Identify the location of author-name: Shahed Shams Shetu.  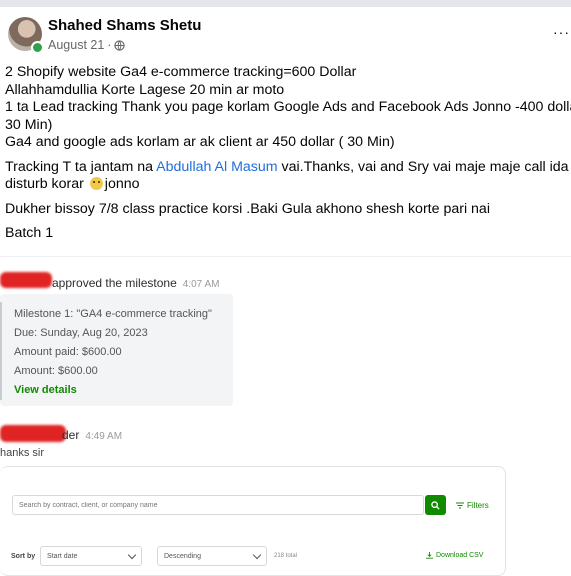
(124, 25).